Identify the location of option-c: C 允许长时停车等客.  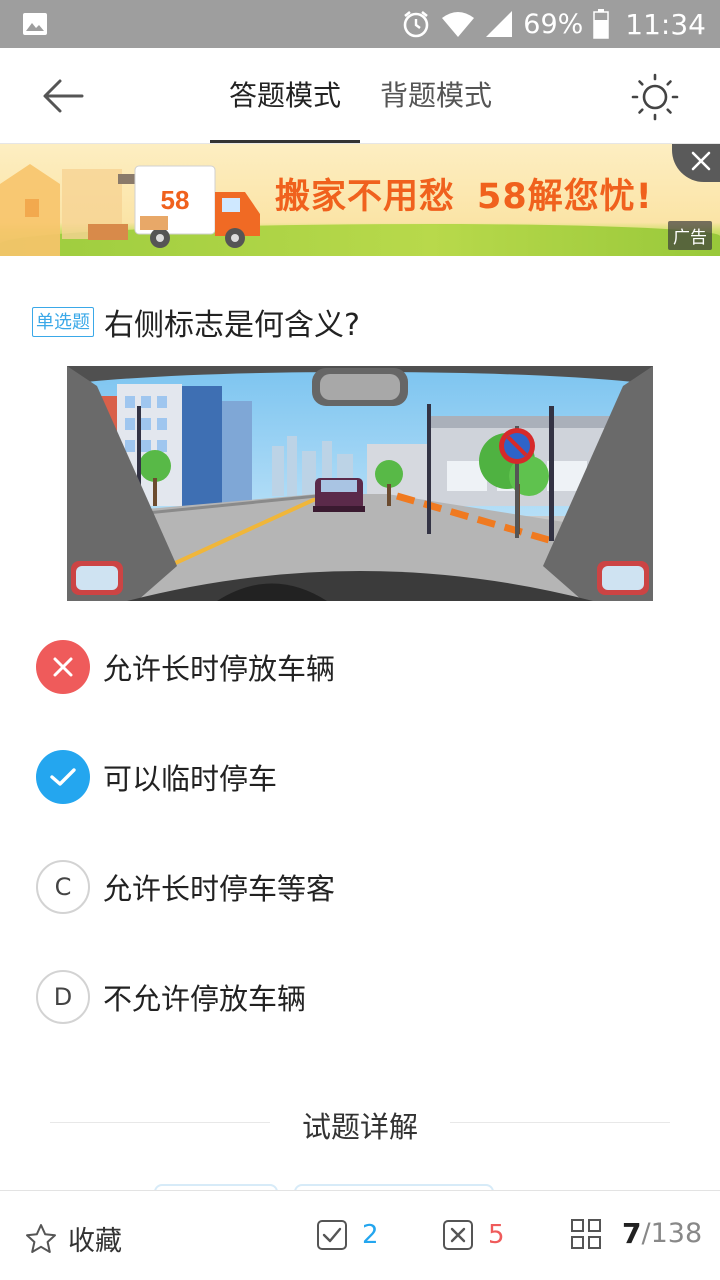
(185, 887).